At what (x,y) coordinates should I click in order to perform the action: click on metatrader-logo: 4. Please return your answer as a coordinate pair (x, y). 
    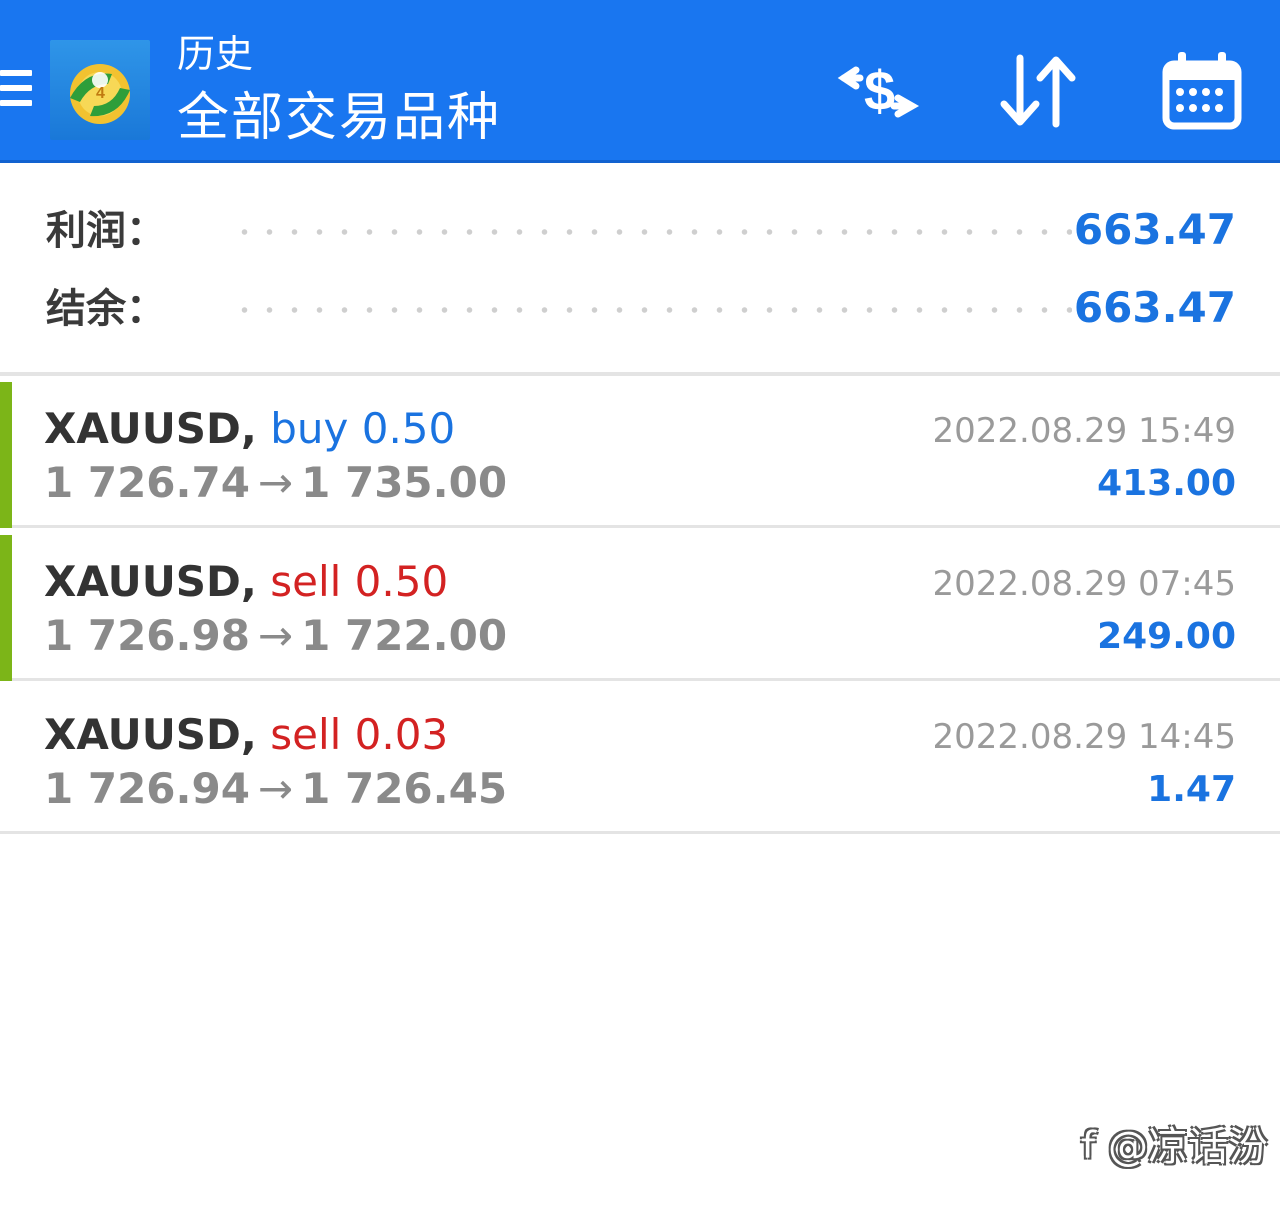
    Looking at the image, I should click on (100, 90).